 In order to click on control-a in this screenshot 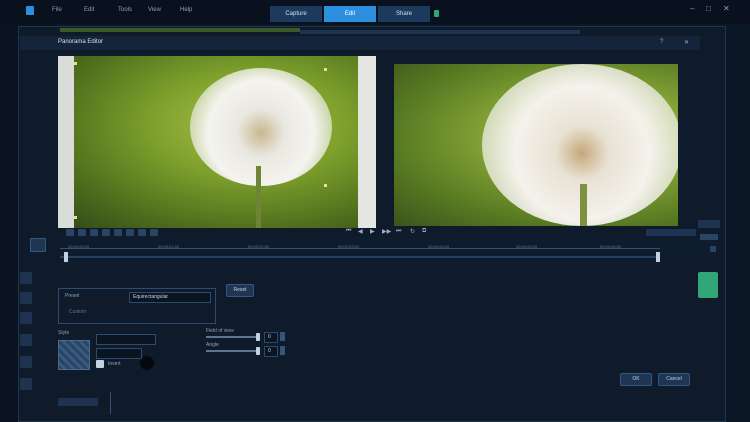, I will do `click(70, 232)`.